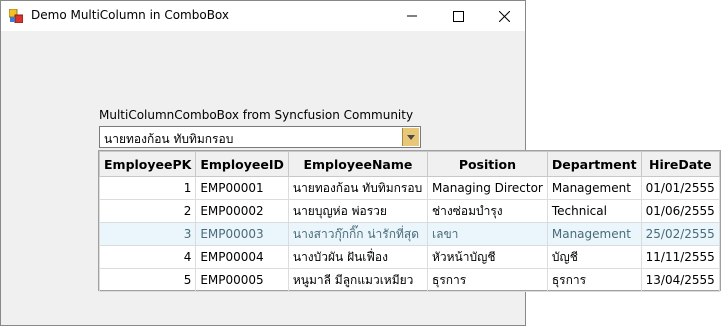  What do you see at coordinates (242, 234) in the screenshot?
I see `cell-employee-id: EMP00003` at bounding box center [242, 234].